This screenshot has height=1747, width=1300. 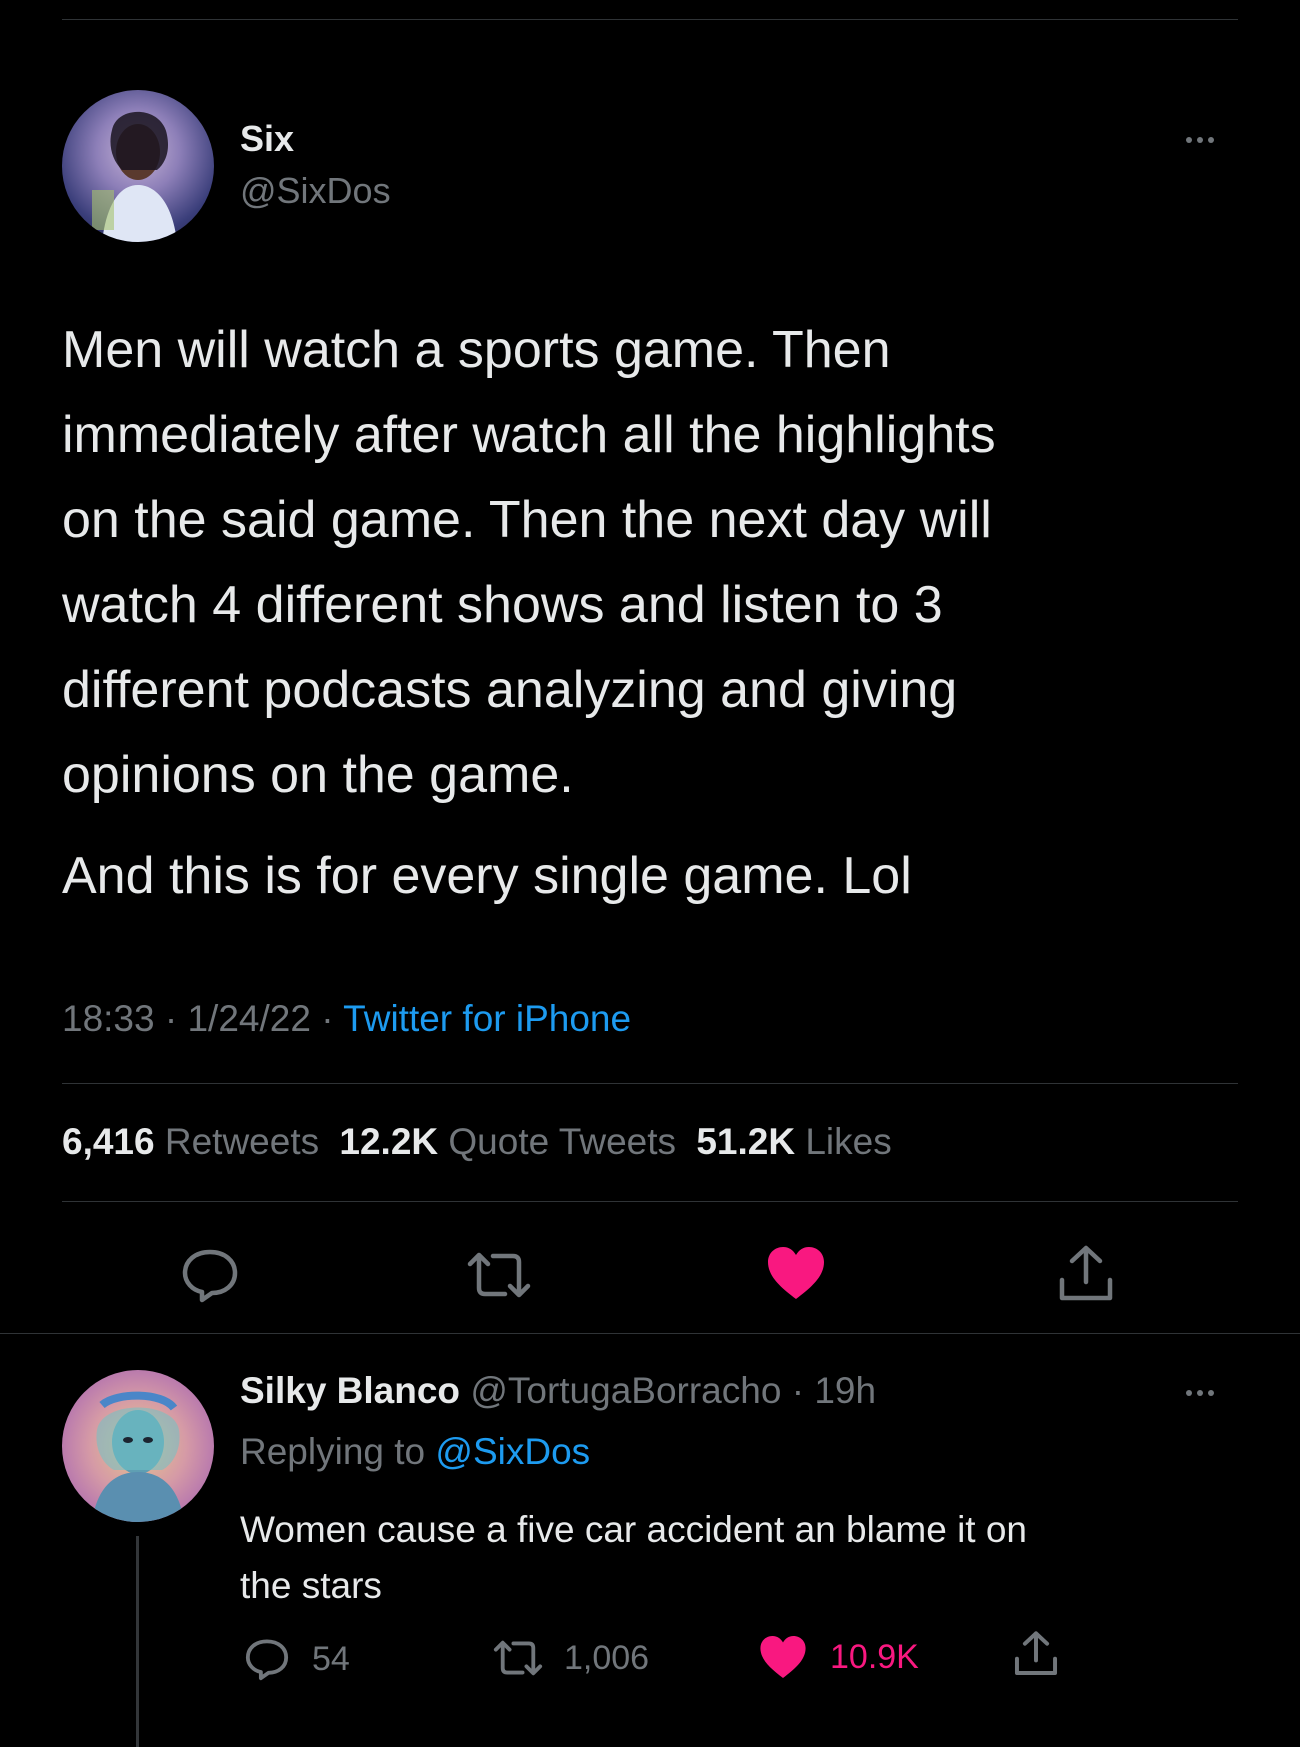 I want to click on top-divider, so click(x=650, y=19).